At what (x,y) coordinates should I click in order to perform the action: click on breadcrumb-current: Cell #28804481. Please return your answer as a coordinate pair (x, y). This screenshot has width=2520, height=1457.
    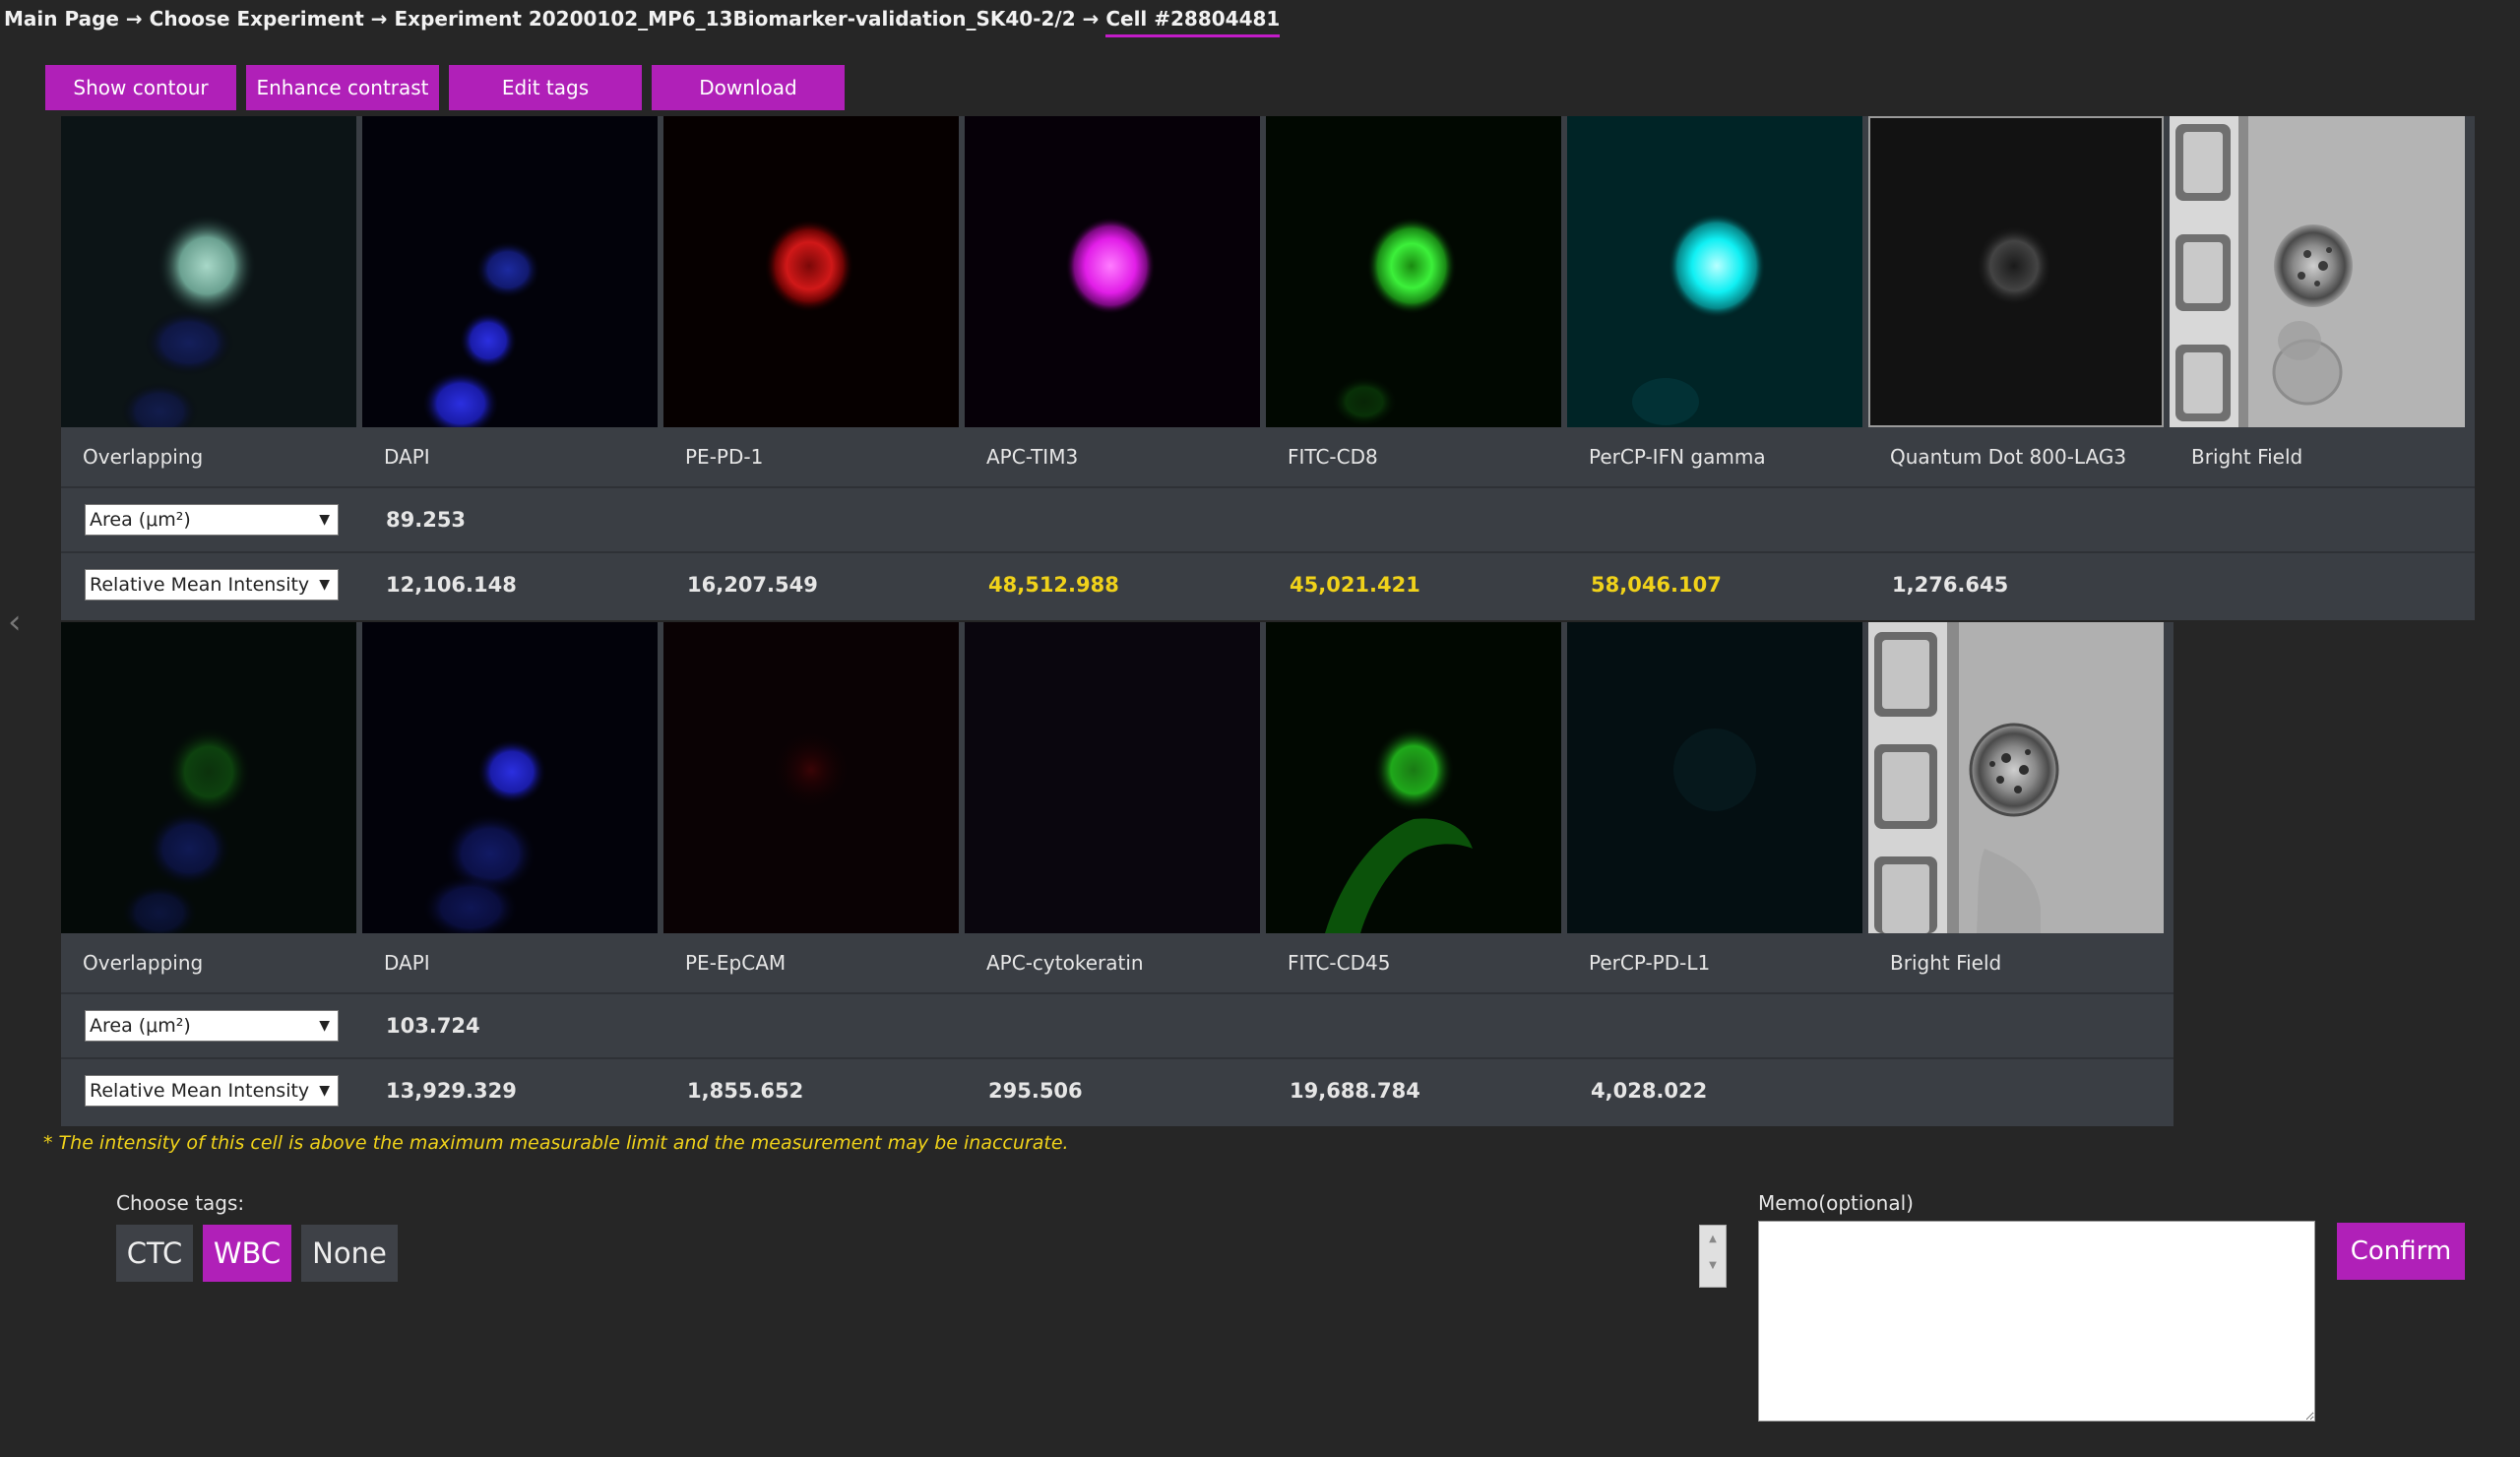
    Looking at the image, I should click on (1193, 22).